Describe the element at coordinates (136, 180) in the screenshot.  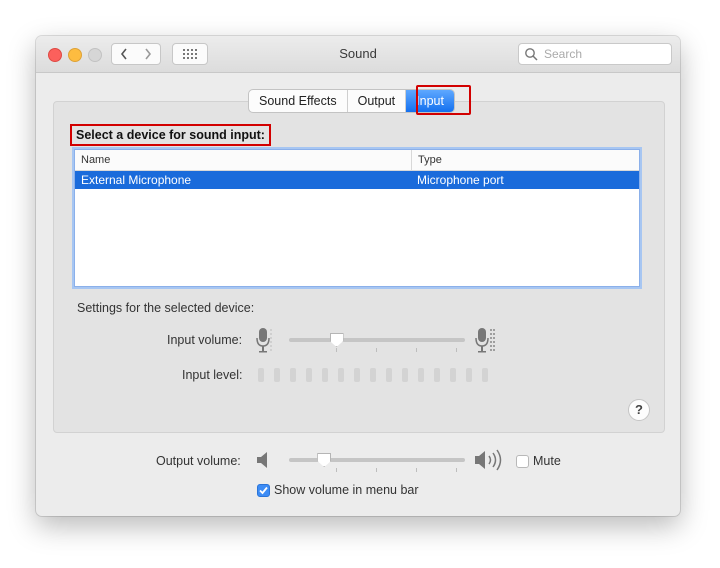
I see `device-name-cell: External Microphone` at that location.